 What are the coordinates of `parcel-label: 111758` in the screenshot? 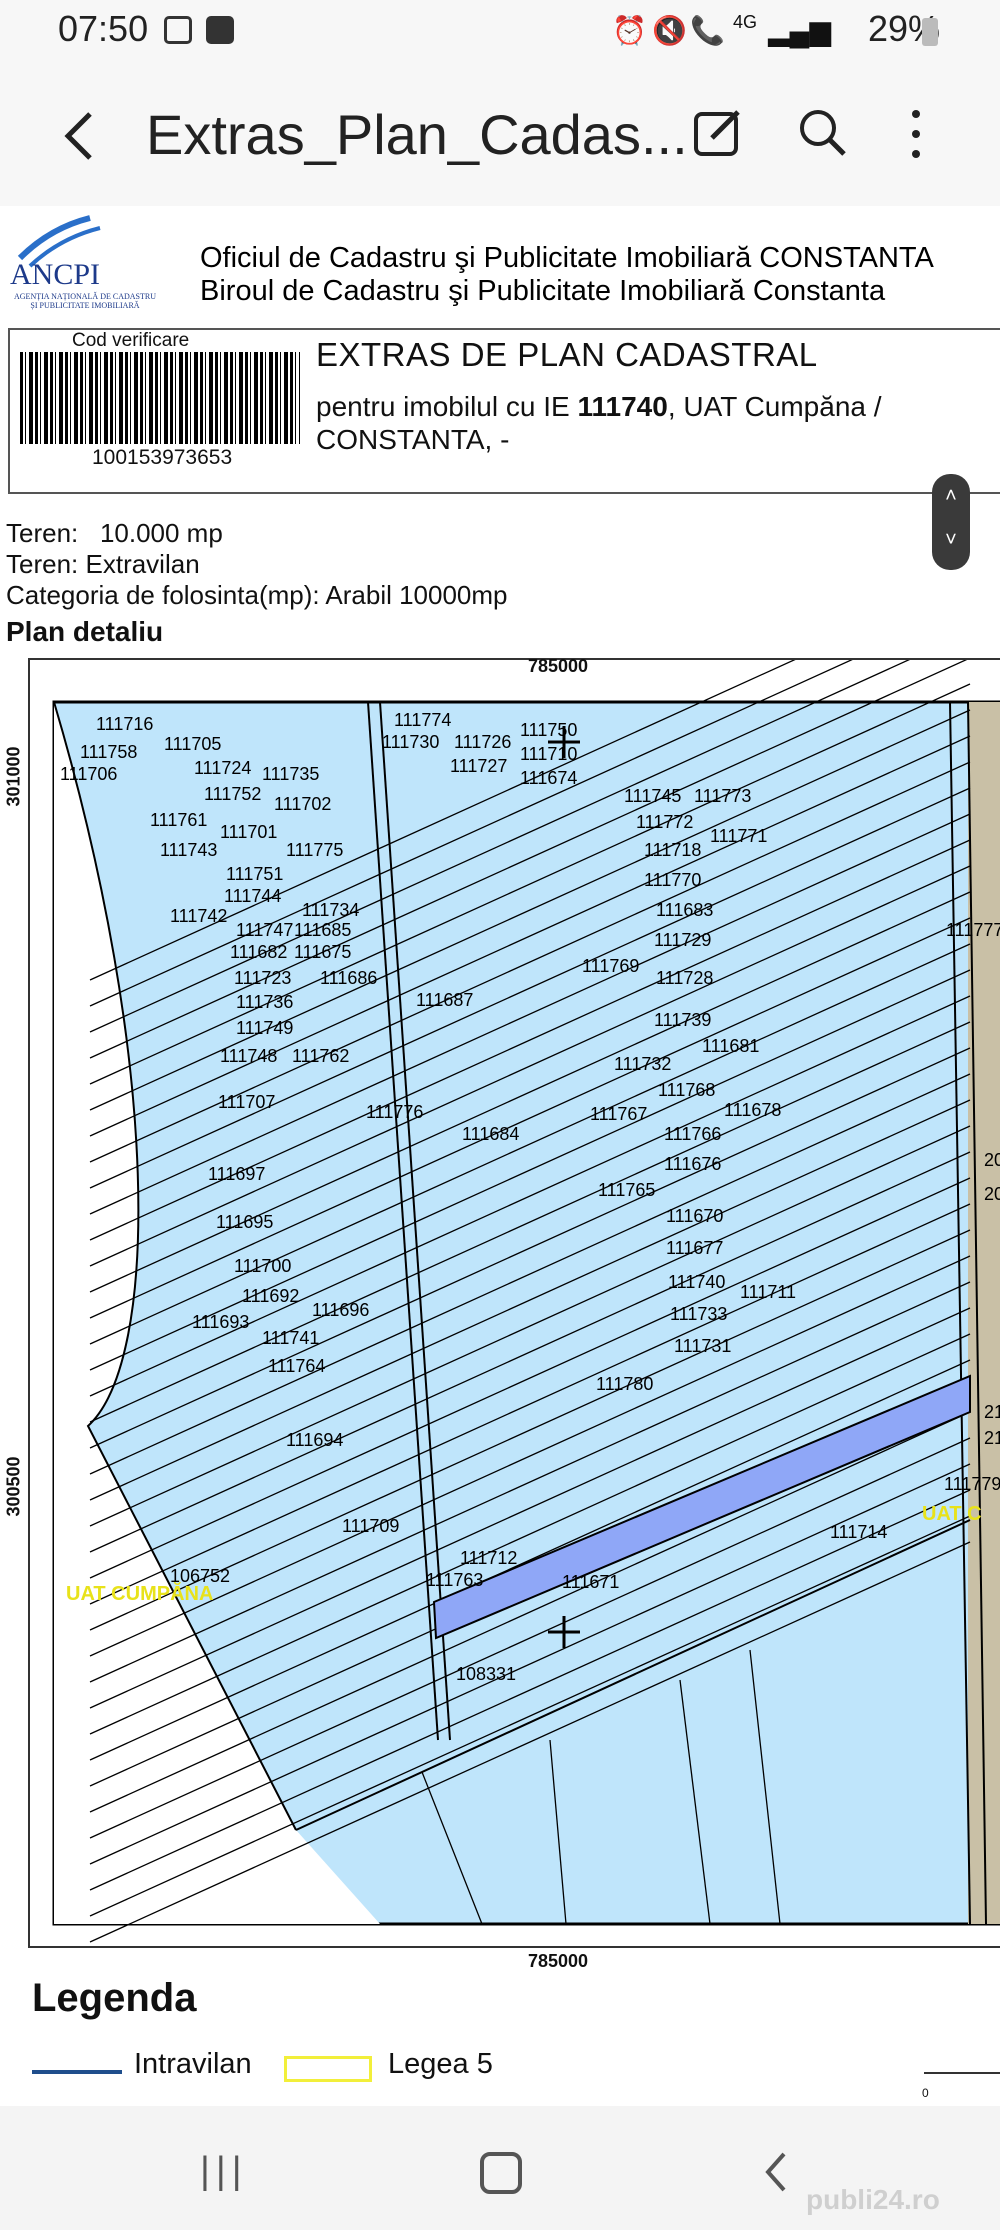 It's located at (108, 752).